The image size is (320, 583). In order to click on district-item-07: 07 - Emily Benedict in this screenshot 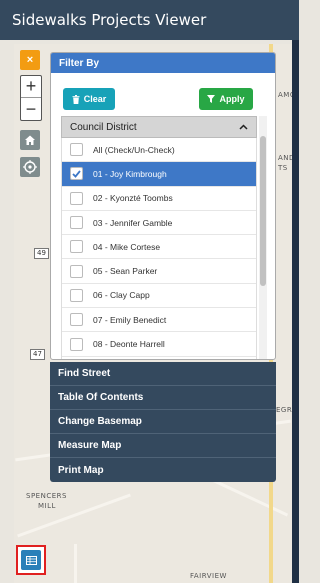, I will do `click(159, 320)`.